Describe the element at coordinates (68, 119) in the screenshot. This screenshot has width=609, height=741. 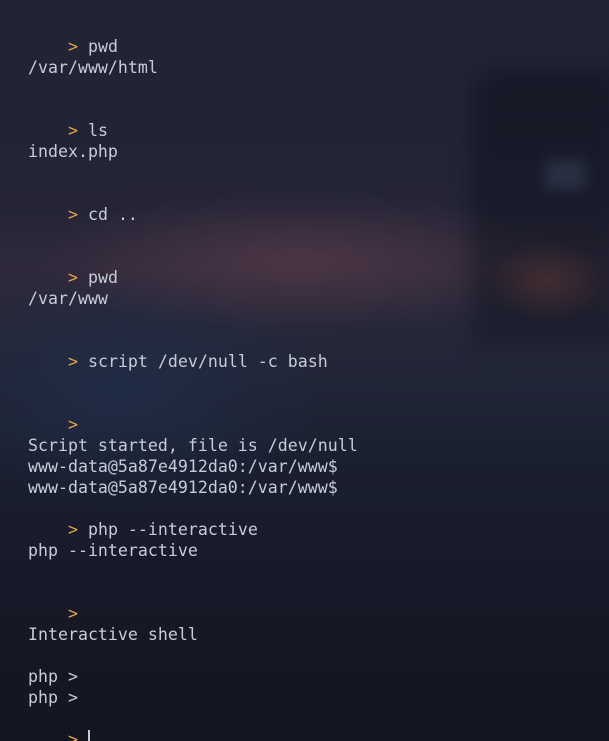
I see `command-line: > ls` at that location.